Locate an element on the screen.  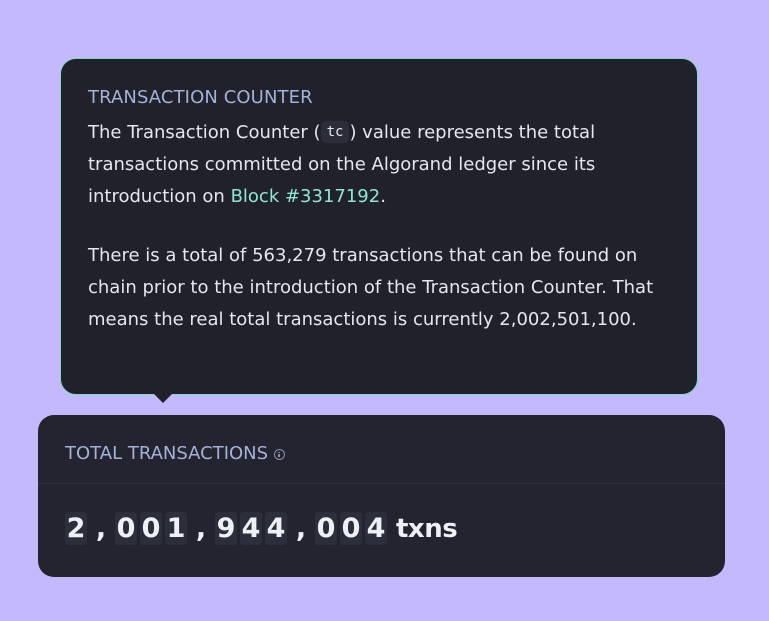
tooltip-text: The Transaction Counter ( is located at coordinates (204, 132).